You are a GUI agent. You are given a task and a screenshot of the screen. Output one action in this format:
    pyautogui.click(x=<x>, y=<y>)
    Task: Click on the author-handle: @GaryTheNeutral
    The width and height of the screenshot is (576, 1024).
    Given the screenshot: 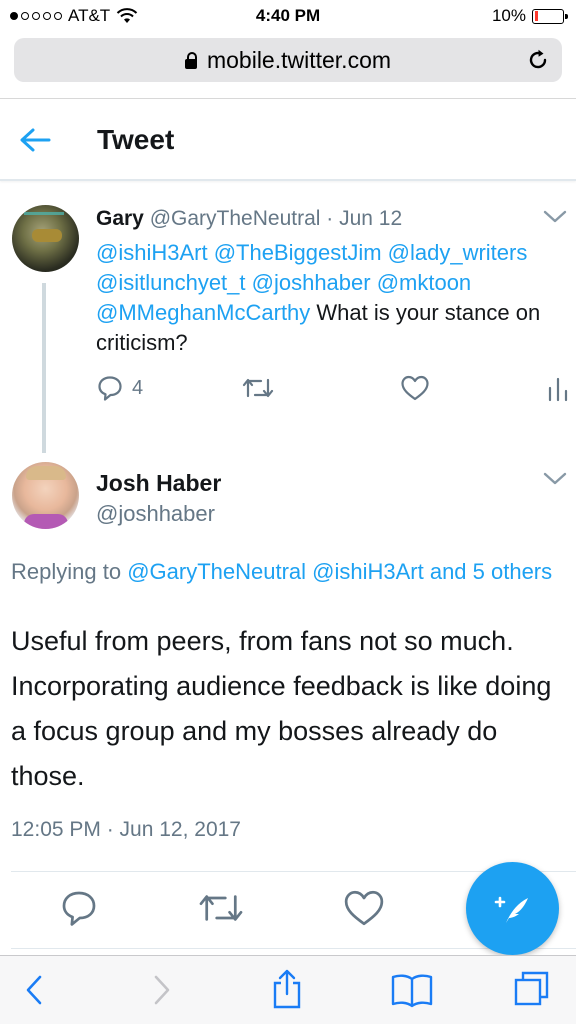 What is the action you would take?
    pyautogui.click(x=235, y=218)
    